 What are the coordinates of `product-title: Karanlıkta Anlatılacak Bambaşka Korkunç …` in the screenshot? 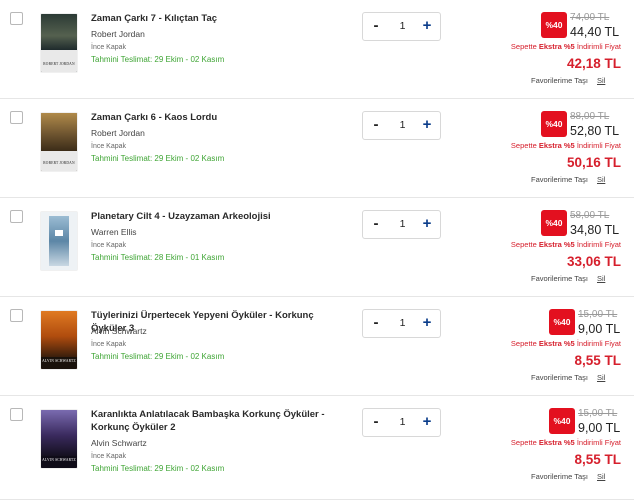 It's located at (218, 421).